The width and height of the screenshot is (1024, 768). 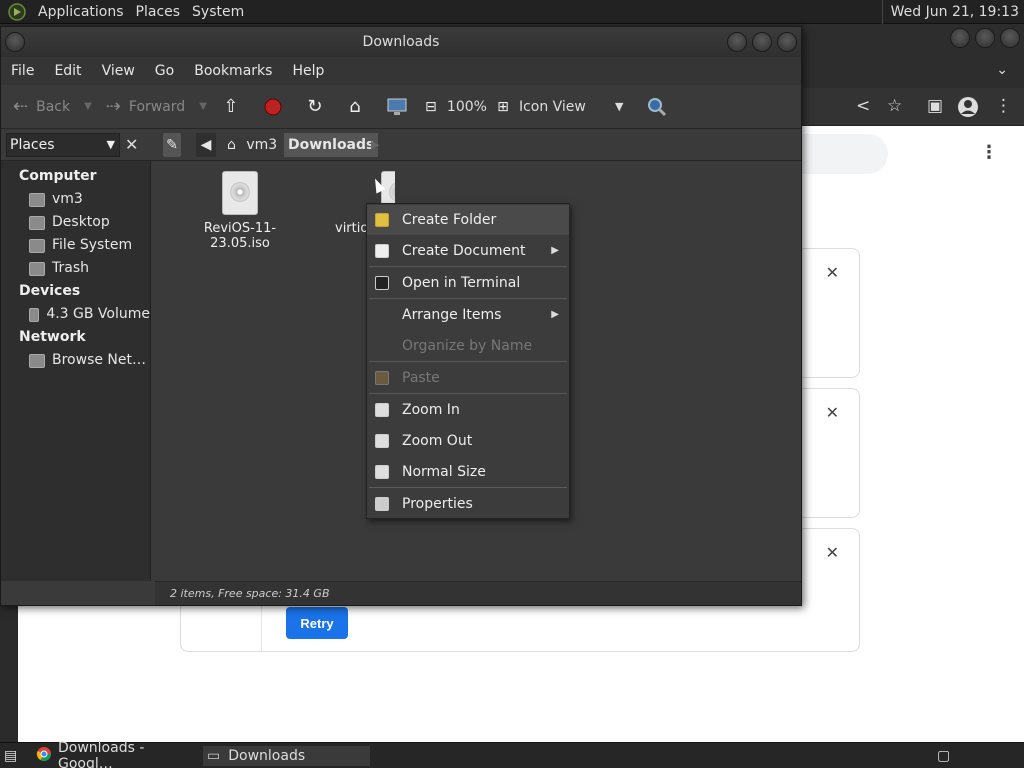 What do you see at coordinates (81, 12) in the screenshot?
I see `applications-menu: Applications` at bounding box center [81, 12].